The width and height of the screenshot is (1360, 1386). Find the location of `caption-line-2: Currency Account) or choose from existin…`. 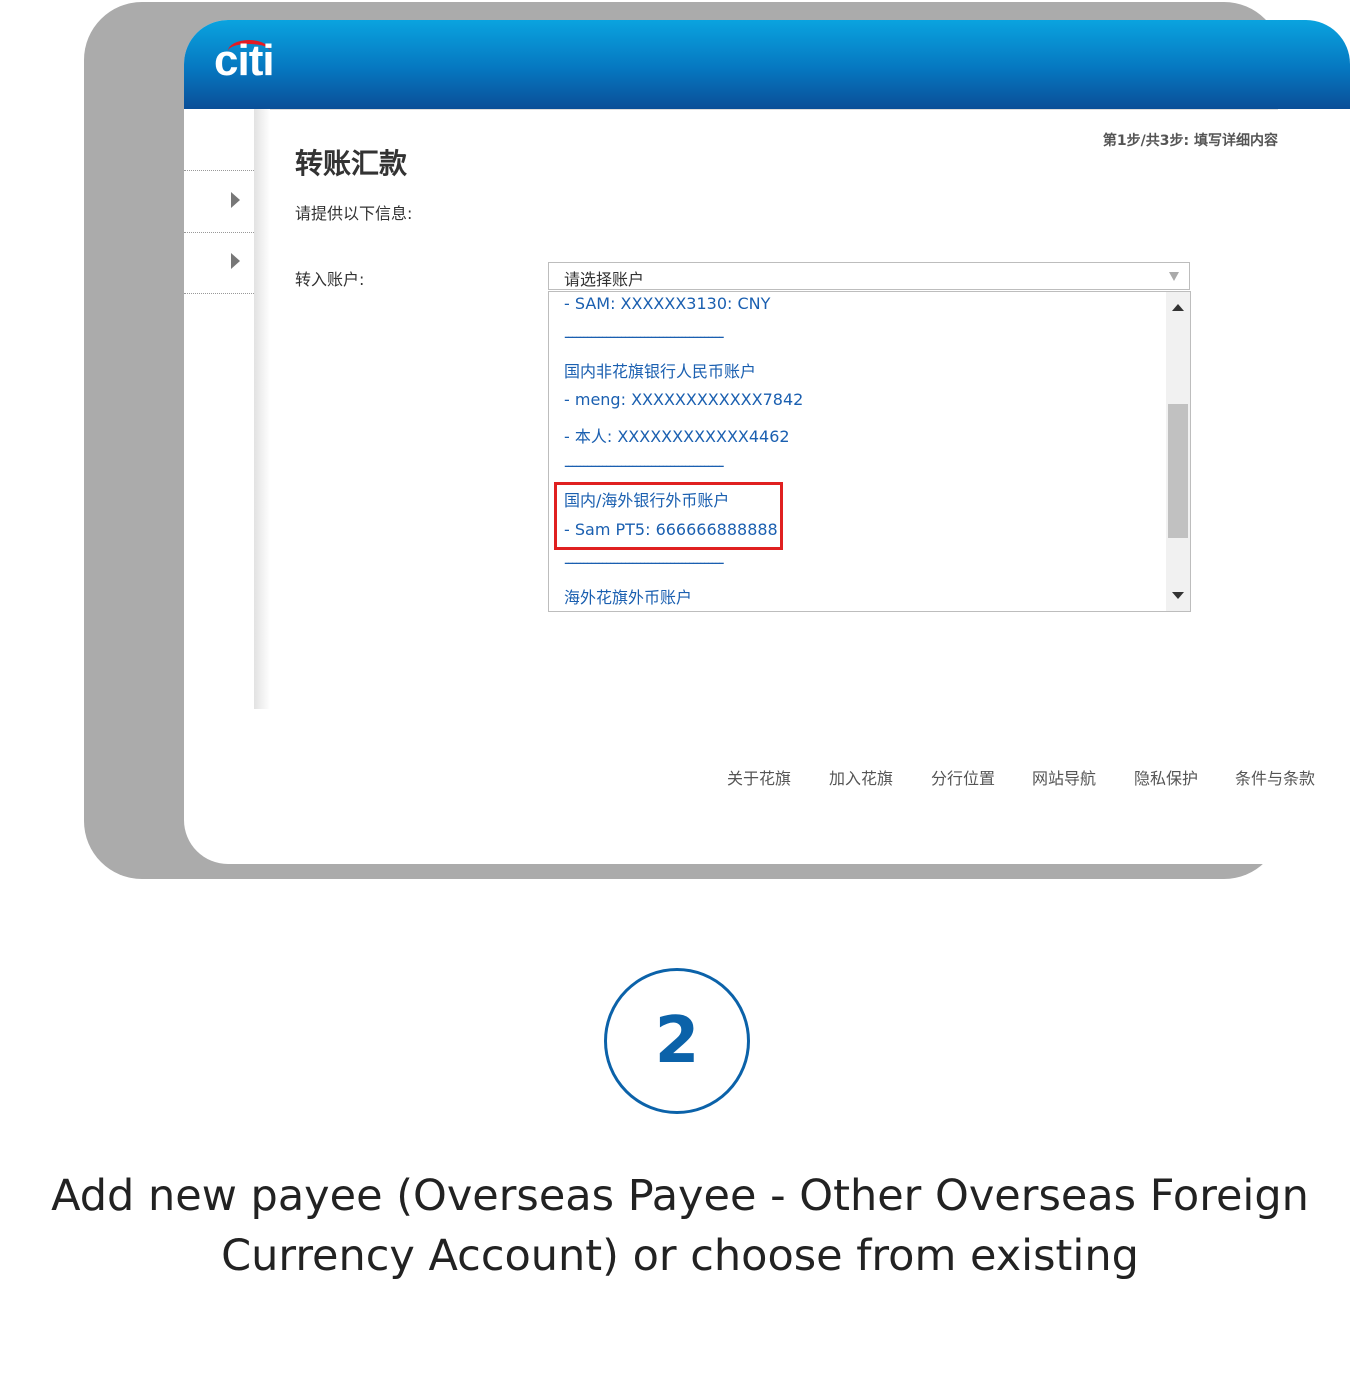

caption-line-2: Currency Account) or choose from existin… is located at coordinates (680, 1256).